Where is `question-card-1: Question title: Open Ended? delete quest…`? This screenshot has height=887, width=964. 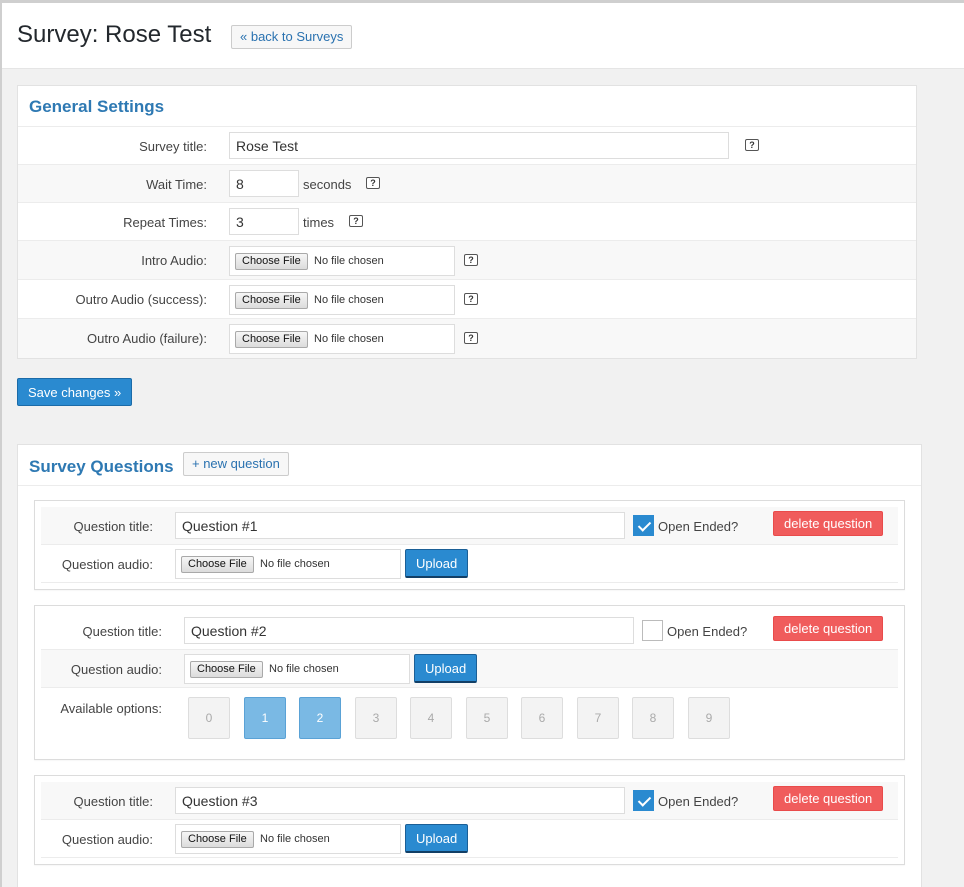 question-card-1: Question title: Open Ended? delete quest… is located at coordinates (469, 545).